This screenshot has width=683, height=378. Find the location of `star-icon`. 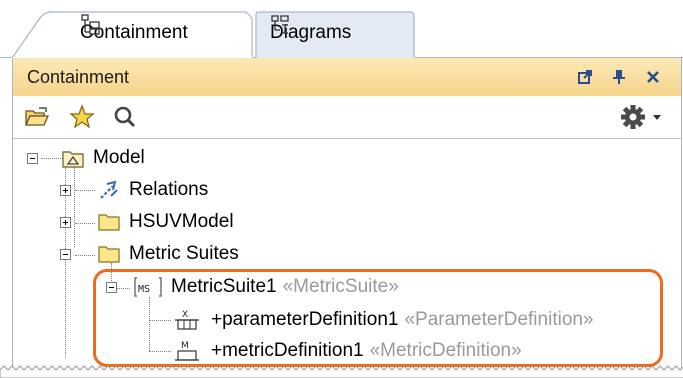

star-icon is located at coordinates (82, 117).